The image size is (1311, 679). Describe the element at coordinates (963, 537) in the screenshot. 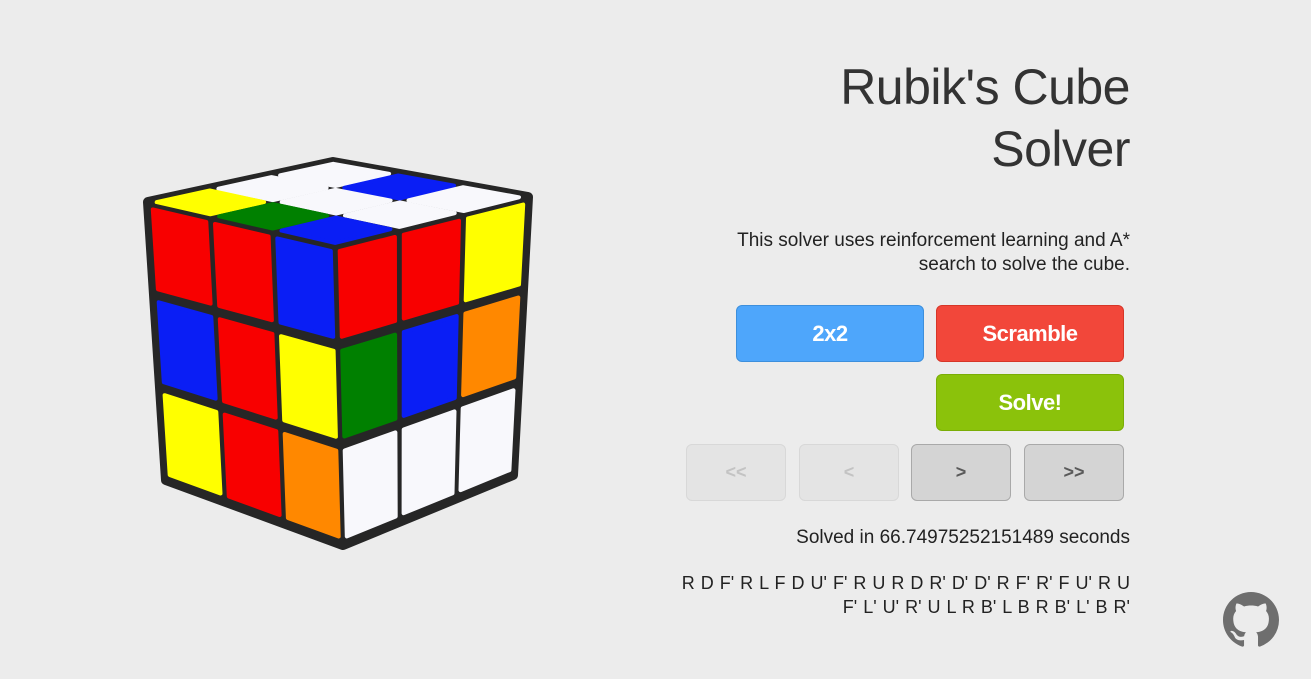

I see `solve-time-status: Solved in 66.74975252151489 seconds` at that location.